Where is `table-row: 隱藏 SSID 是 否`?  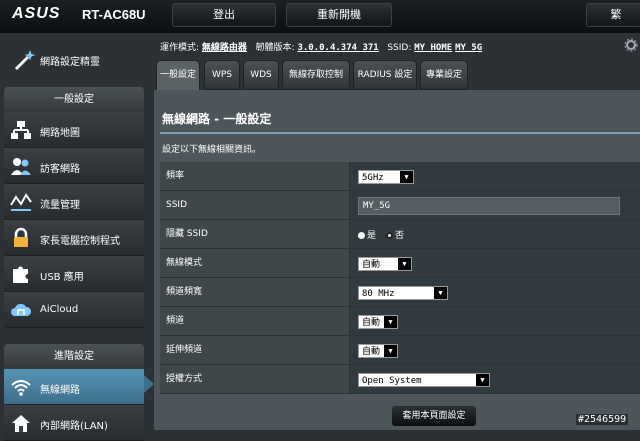
table-row: 隱藏 SSID 是 否 is located at coordinates (400, 234).